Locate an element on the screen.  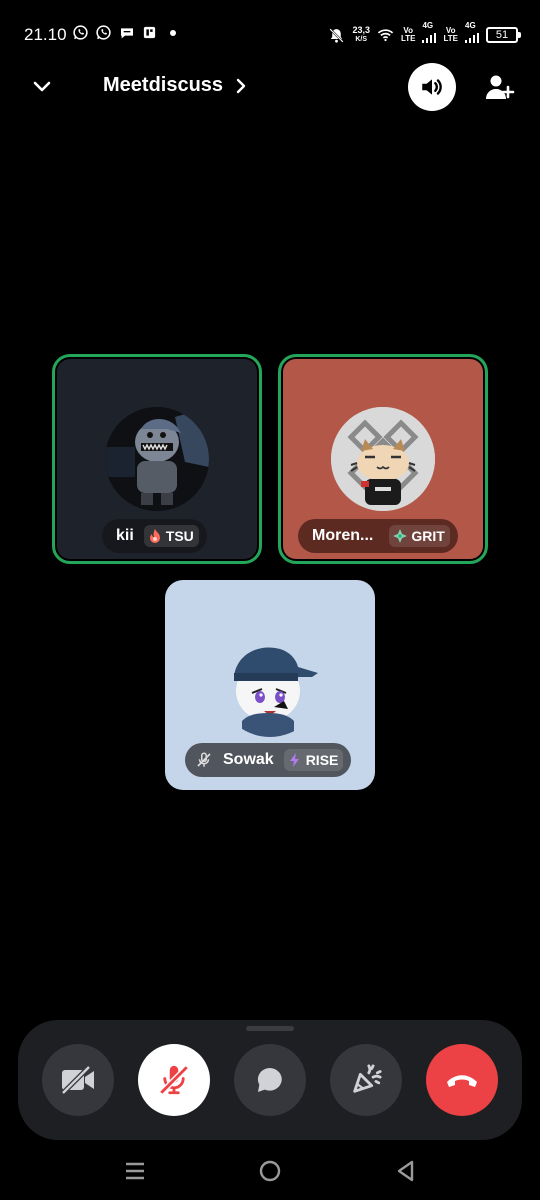
recent-apps-button is located at coordinates (135, 1171).